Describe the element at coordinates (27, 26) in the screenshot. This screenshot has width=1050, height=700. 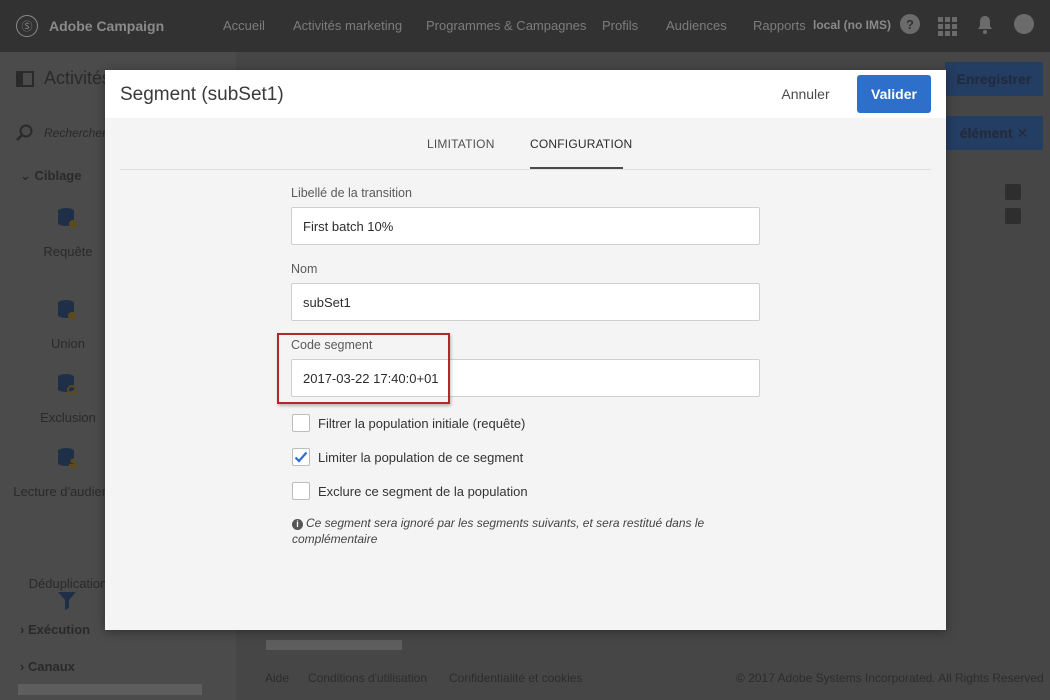
I see `adobe-campaign-logo-icon: Ⓢ` at that location.